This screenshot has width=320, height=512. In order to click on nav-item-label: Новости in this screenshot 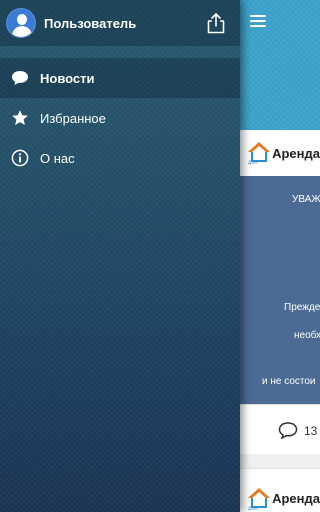, I will do `click(67, 78)`.